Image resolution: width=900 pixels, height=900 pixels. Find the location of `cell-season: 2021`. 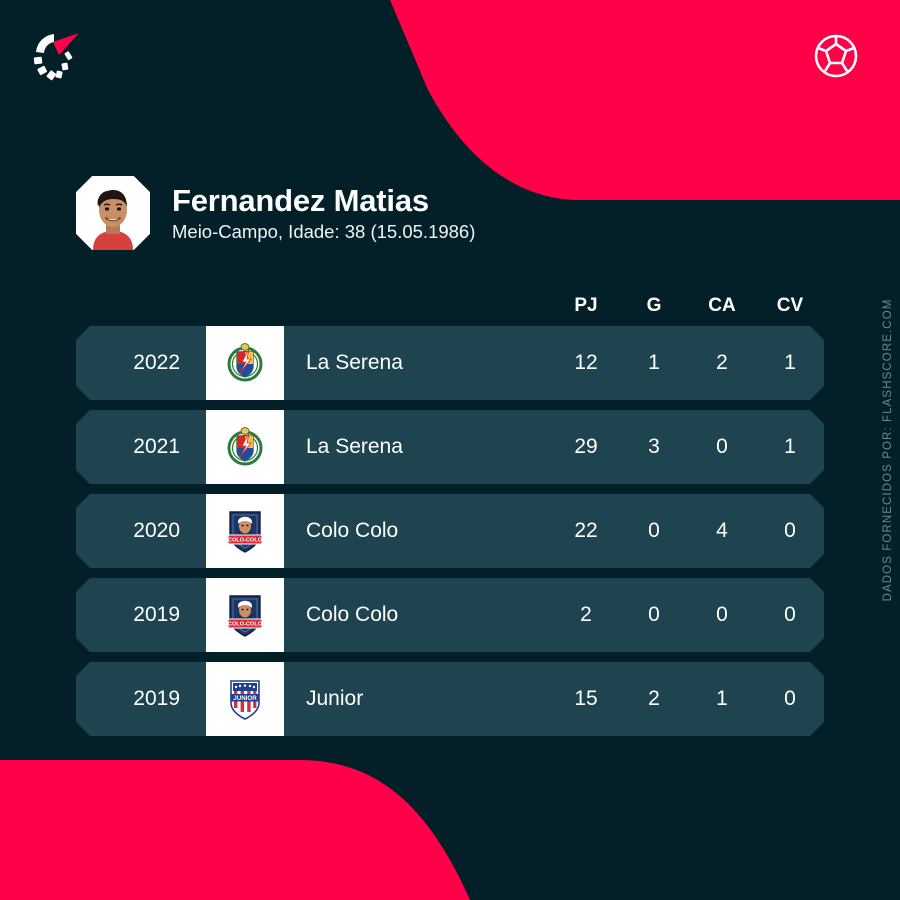

cell-season: 2021 is located at coordinates (156, 446).